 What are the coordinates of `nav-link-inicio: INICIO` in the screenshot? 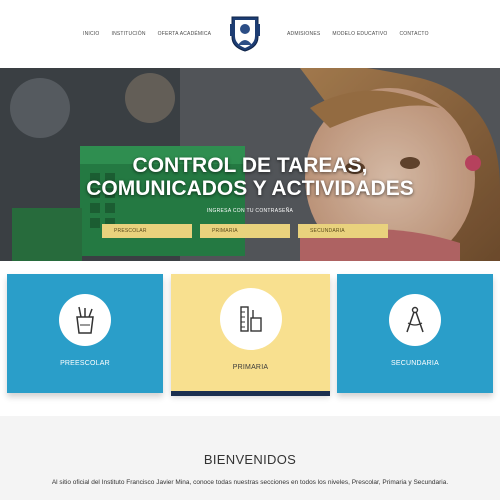 It's located at (91, 34).